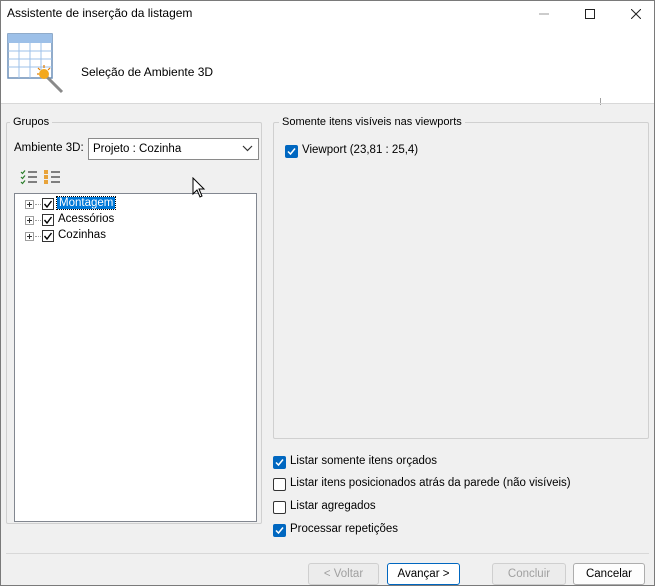 The height and width of the screenshot is (586, 655). I want to click on footer-separator, so click(327, 553).